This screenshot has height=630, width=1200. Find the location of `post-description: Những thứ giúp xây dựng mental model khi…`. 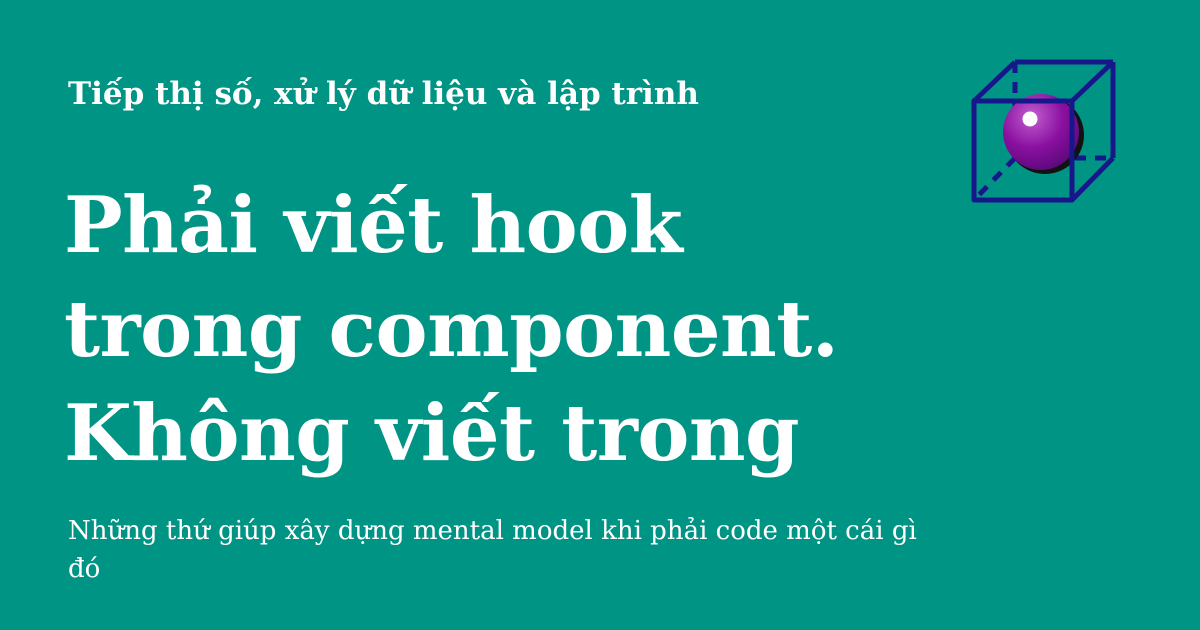

post-description: Những thứ giúp xây dựng mental model khi… is located at coordinates (492, 550).